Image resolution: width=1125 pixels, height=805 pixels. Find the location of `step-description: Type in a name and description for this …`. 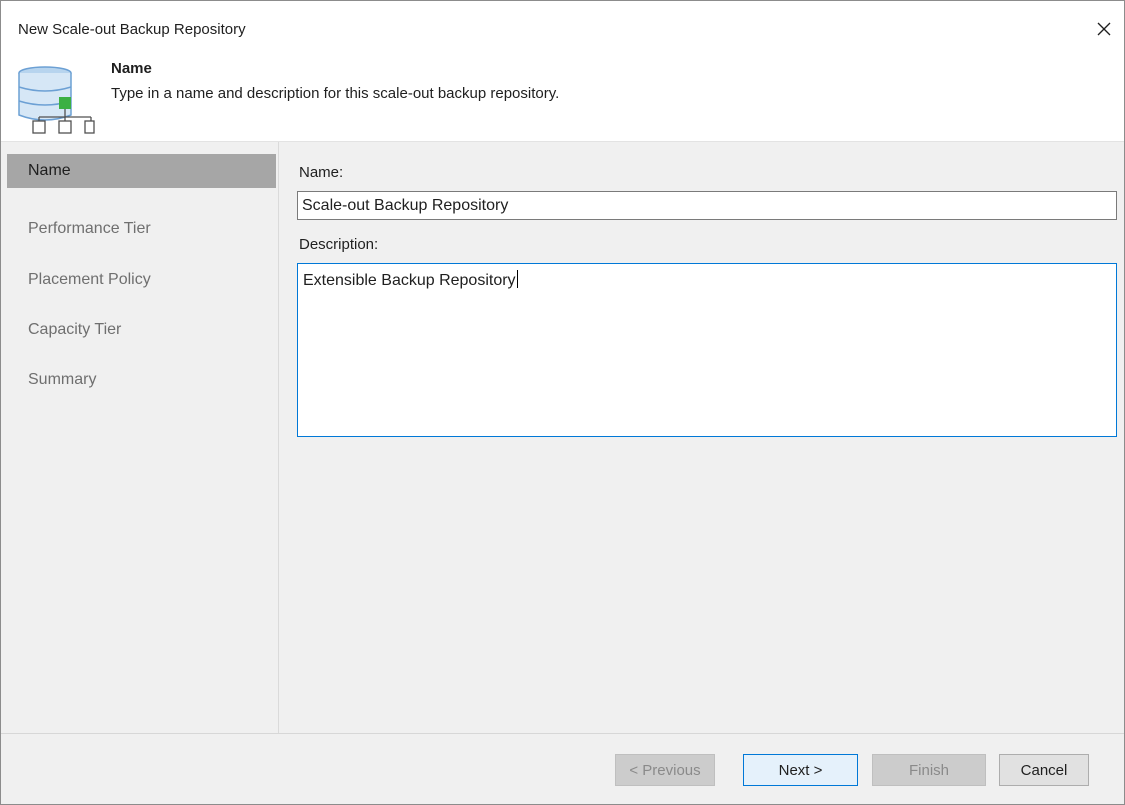

step-description: Type in a name and description for this … is located at coordinates (335, 93).